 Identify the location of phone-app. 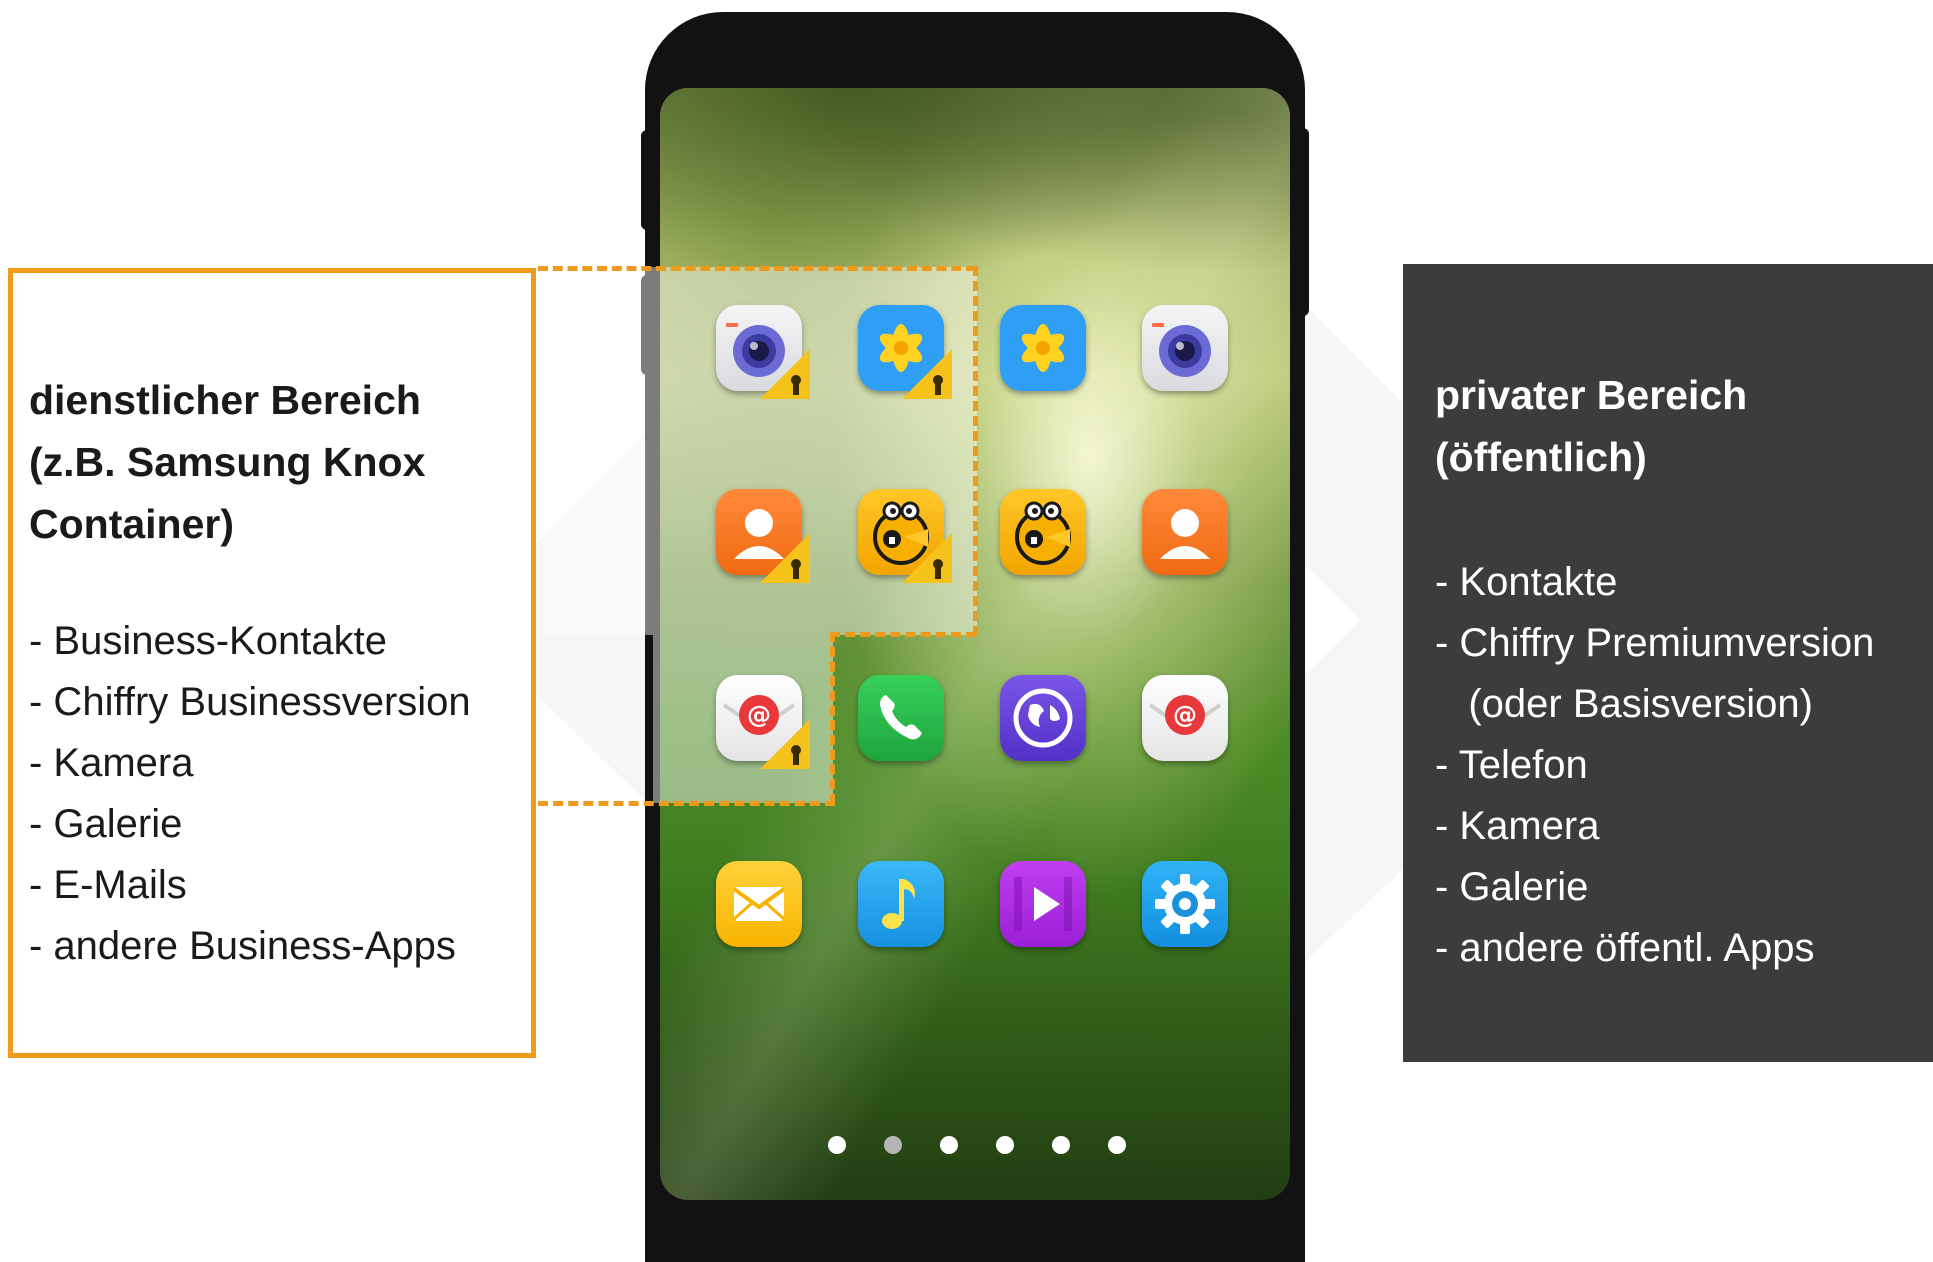
(901, 718).